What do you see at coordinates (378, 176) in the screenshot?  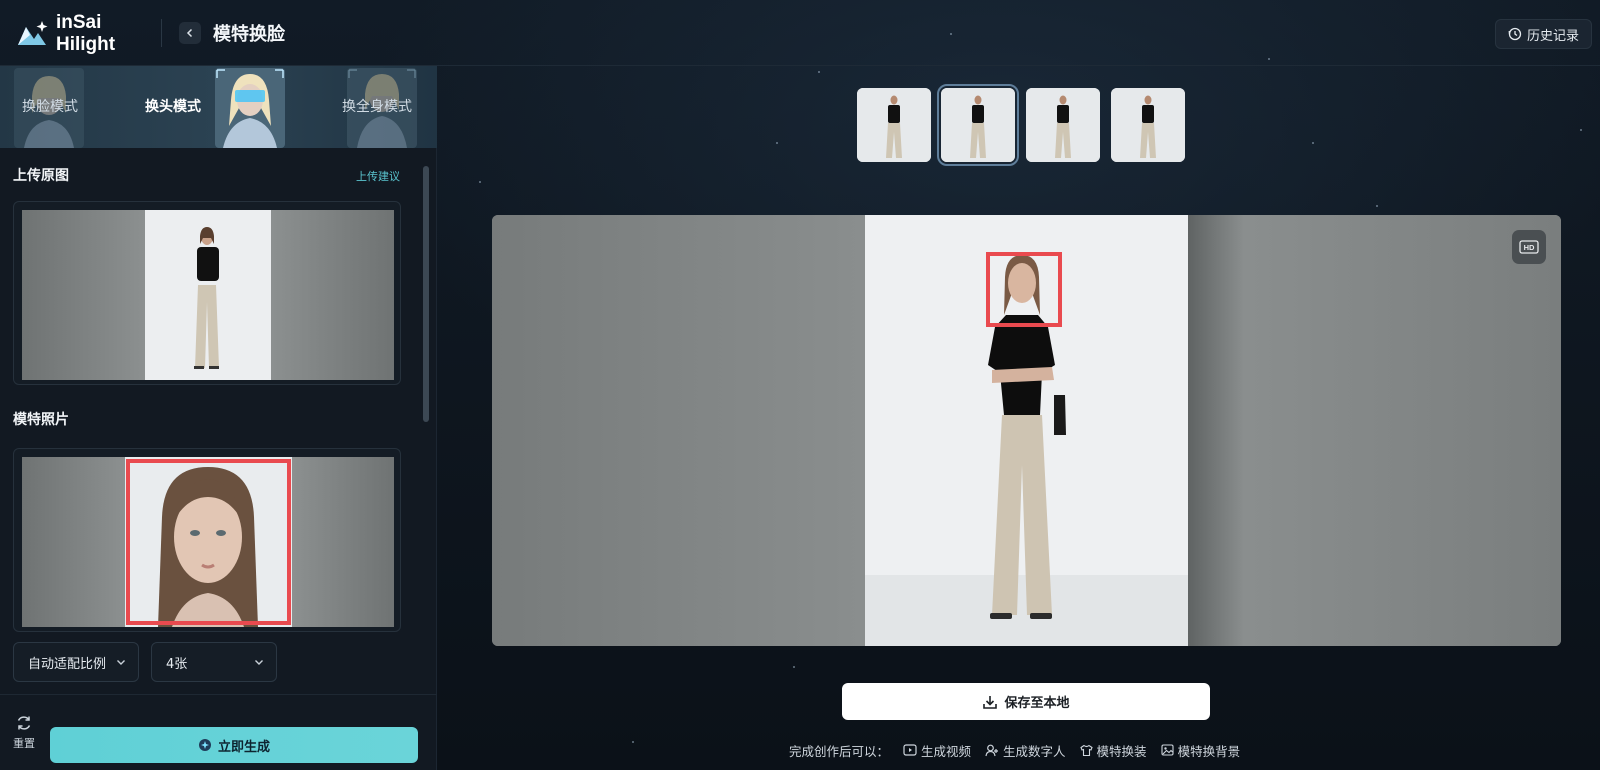 I see `upload-tips-link: 上传建议` at bounding box center [378, 176].